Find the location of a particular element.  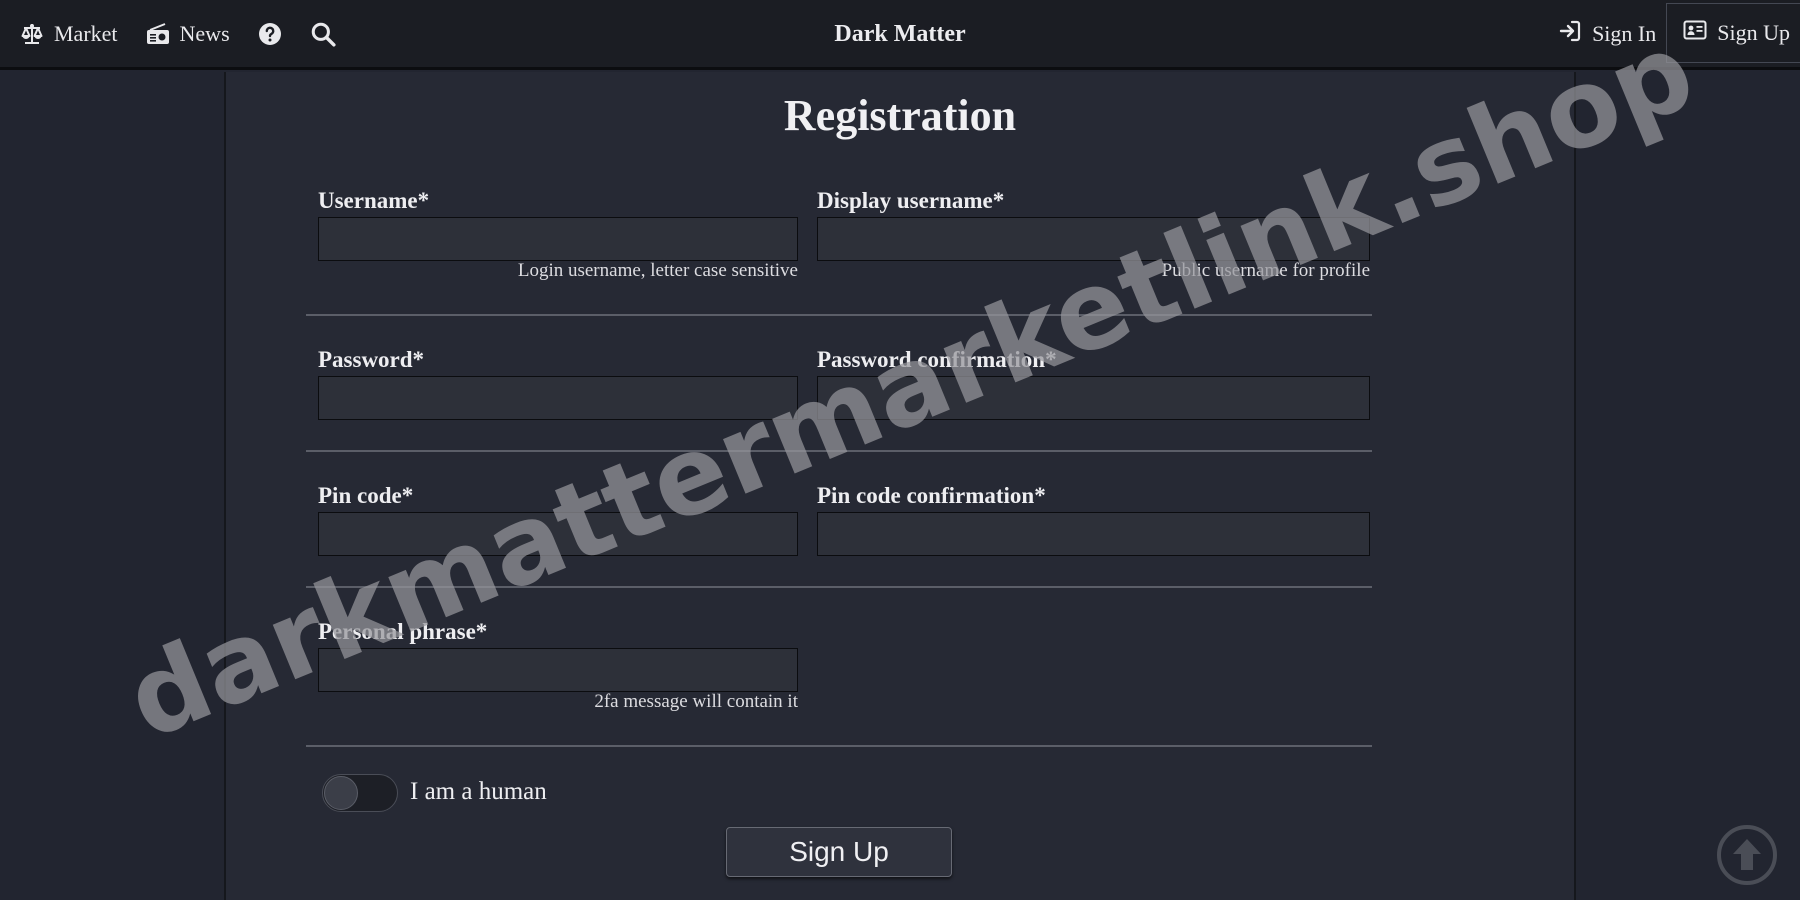

search-icon is located at coordinates (323, 34).